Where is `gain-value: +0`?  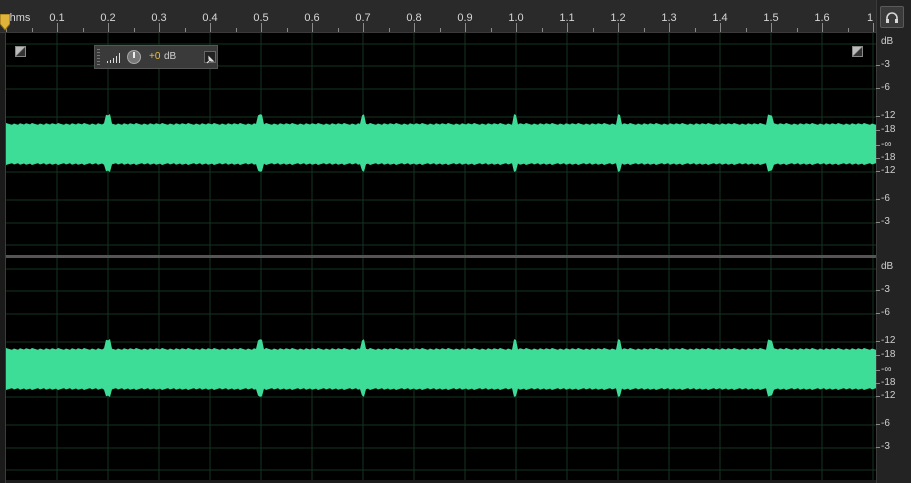 gain-value: +0 is located at coordinates (154, 56).